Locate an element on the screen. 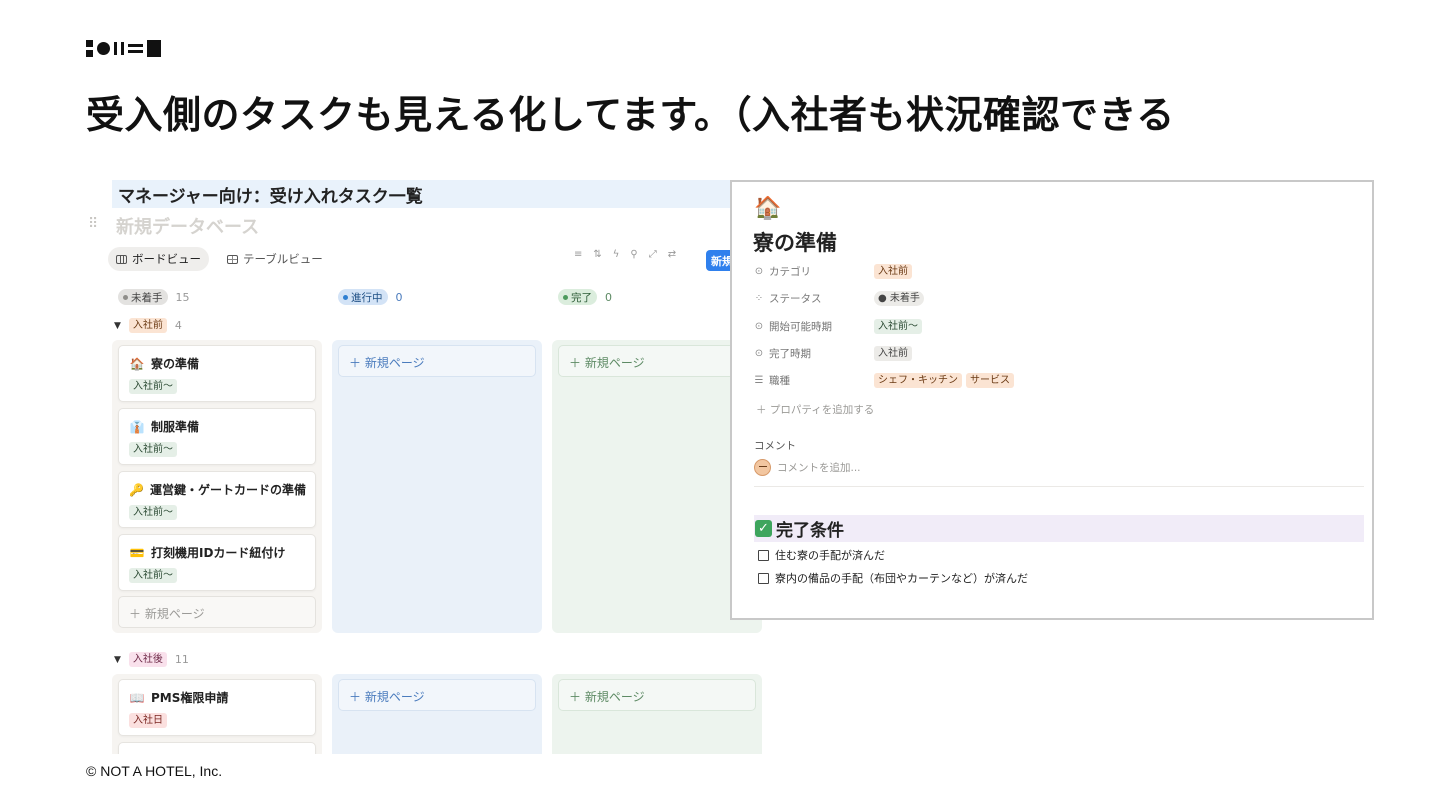 The image size is (1440, 810). task-card: 🏠 寮の準備 入社前〜 is located at coordinates (217, 373).